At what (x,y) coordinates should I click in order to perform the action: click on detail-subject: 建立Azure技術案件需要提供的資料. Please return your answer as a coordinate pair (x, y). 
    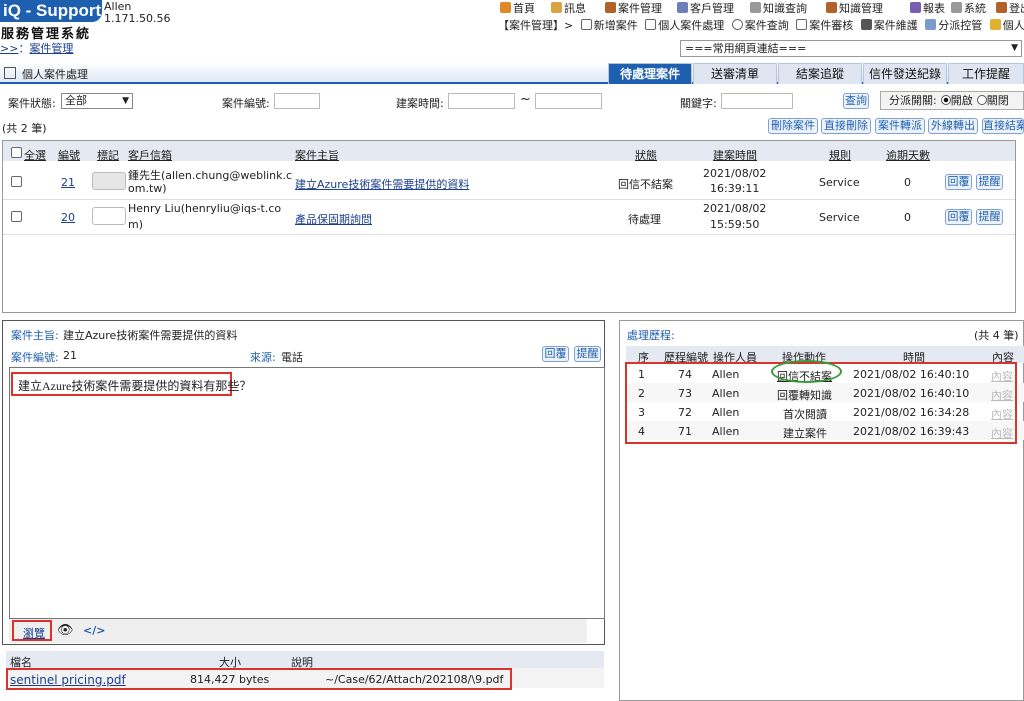
    Looking at the image, I should click on (150, 335).